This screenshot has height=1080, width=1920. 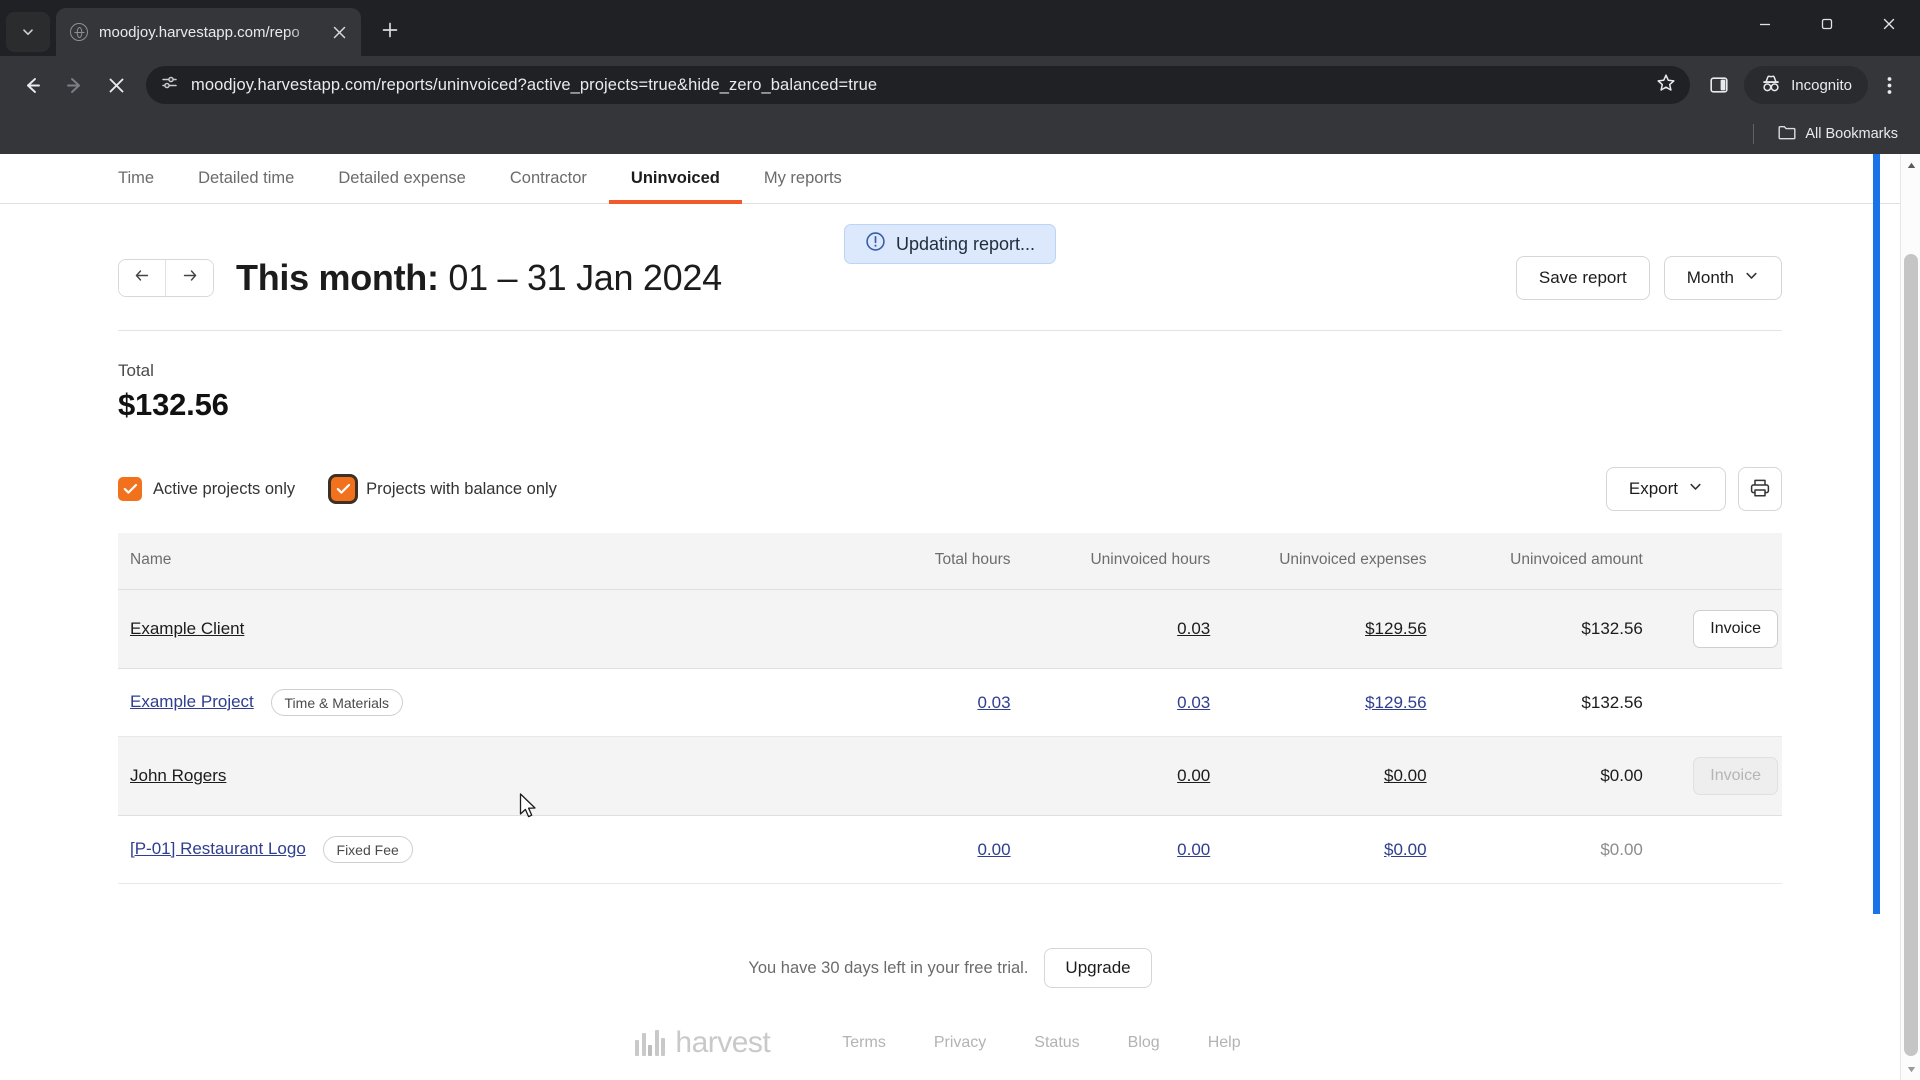 I want to click on invoice-button-disabled: Invoice, so click(x=1735, y=776).